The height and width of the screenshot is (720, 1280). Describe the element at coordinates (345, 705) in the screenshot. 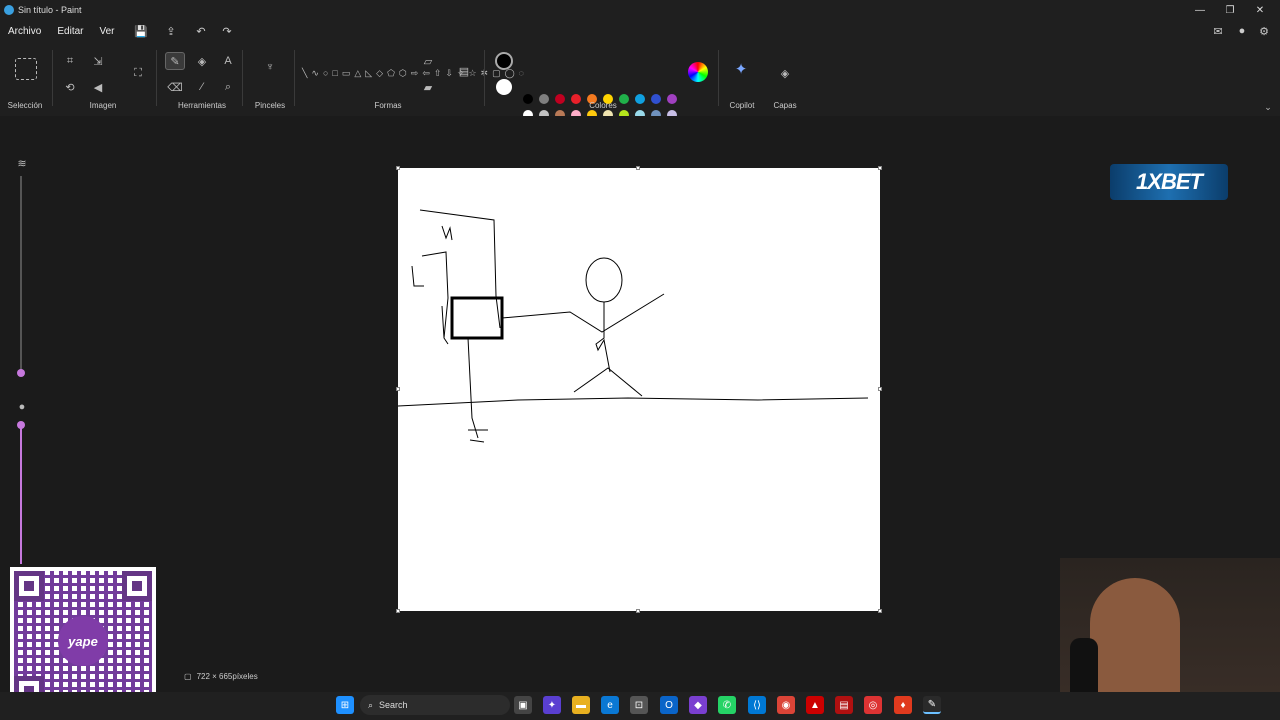

I see `windows-start-icon: ⊞` at that location.